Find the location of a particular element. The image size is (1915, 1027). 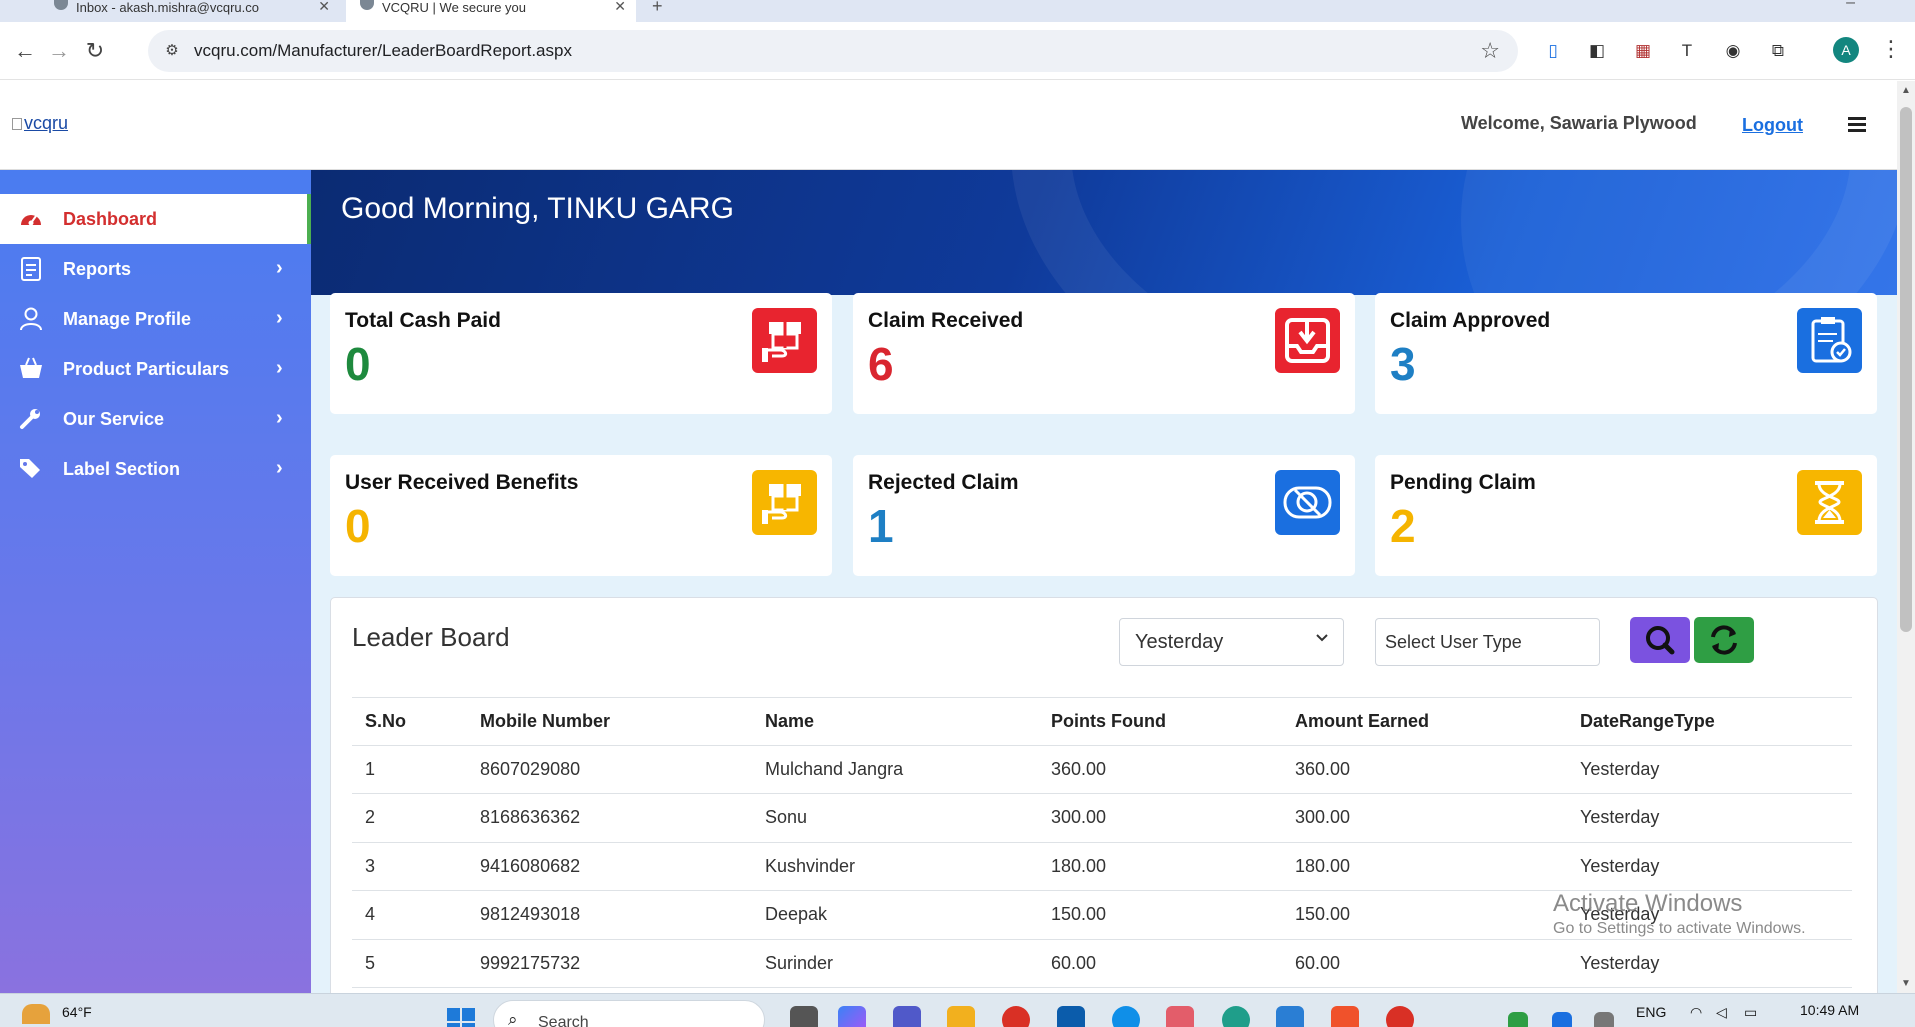

greeting-text: Good Morning, TINKU GARG is located at coordinates (537, 208).